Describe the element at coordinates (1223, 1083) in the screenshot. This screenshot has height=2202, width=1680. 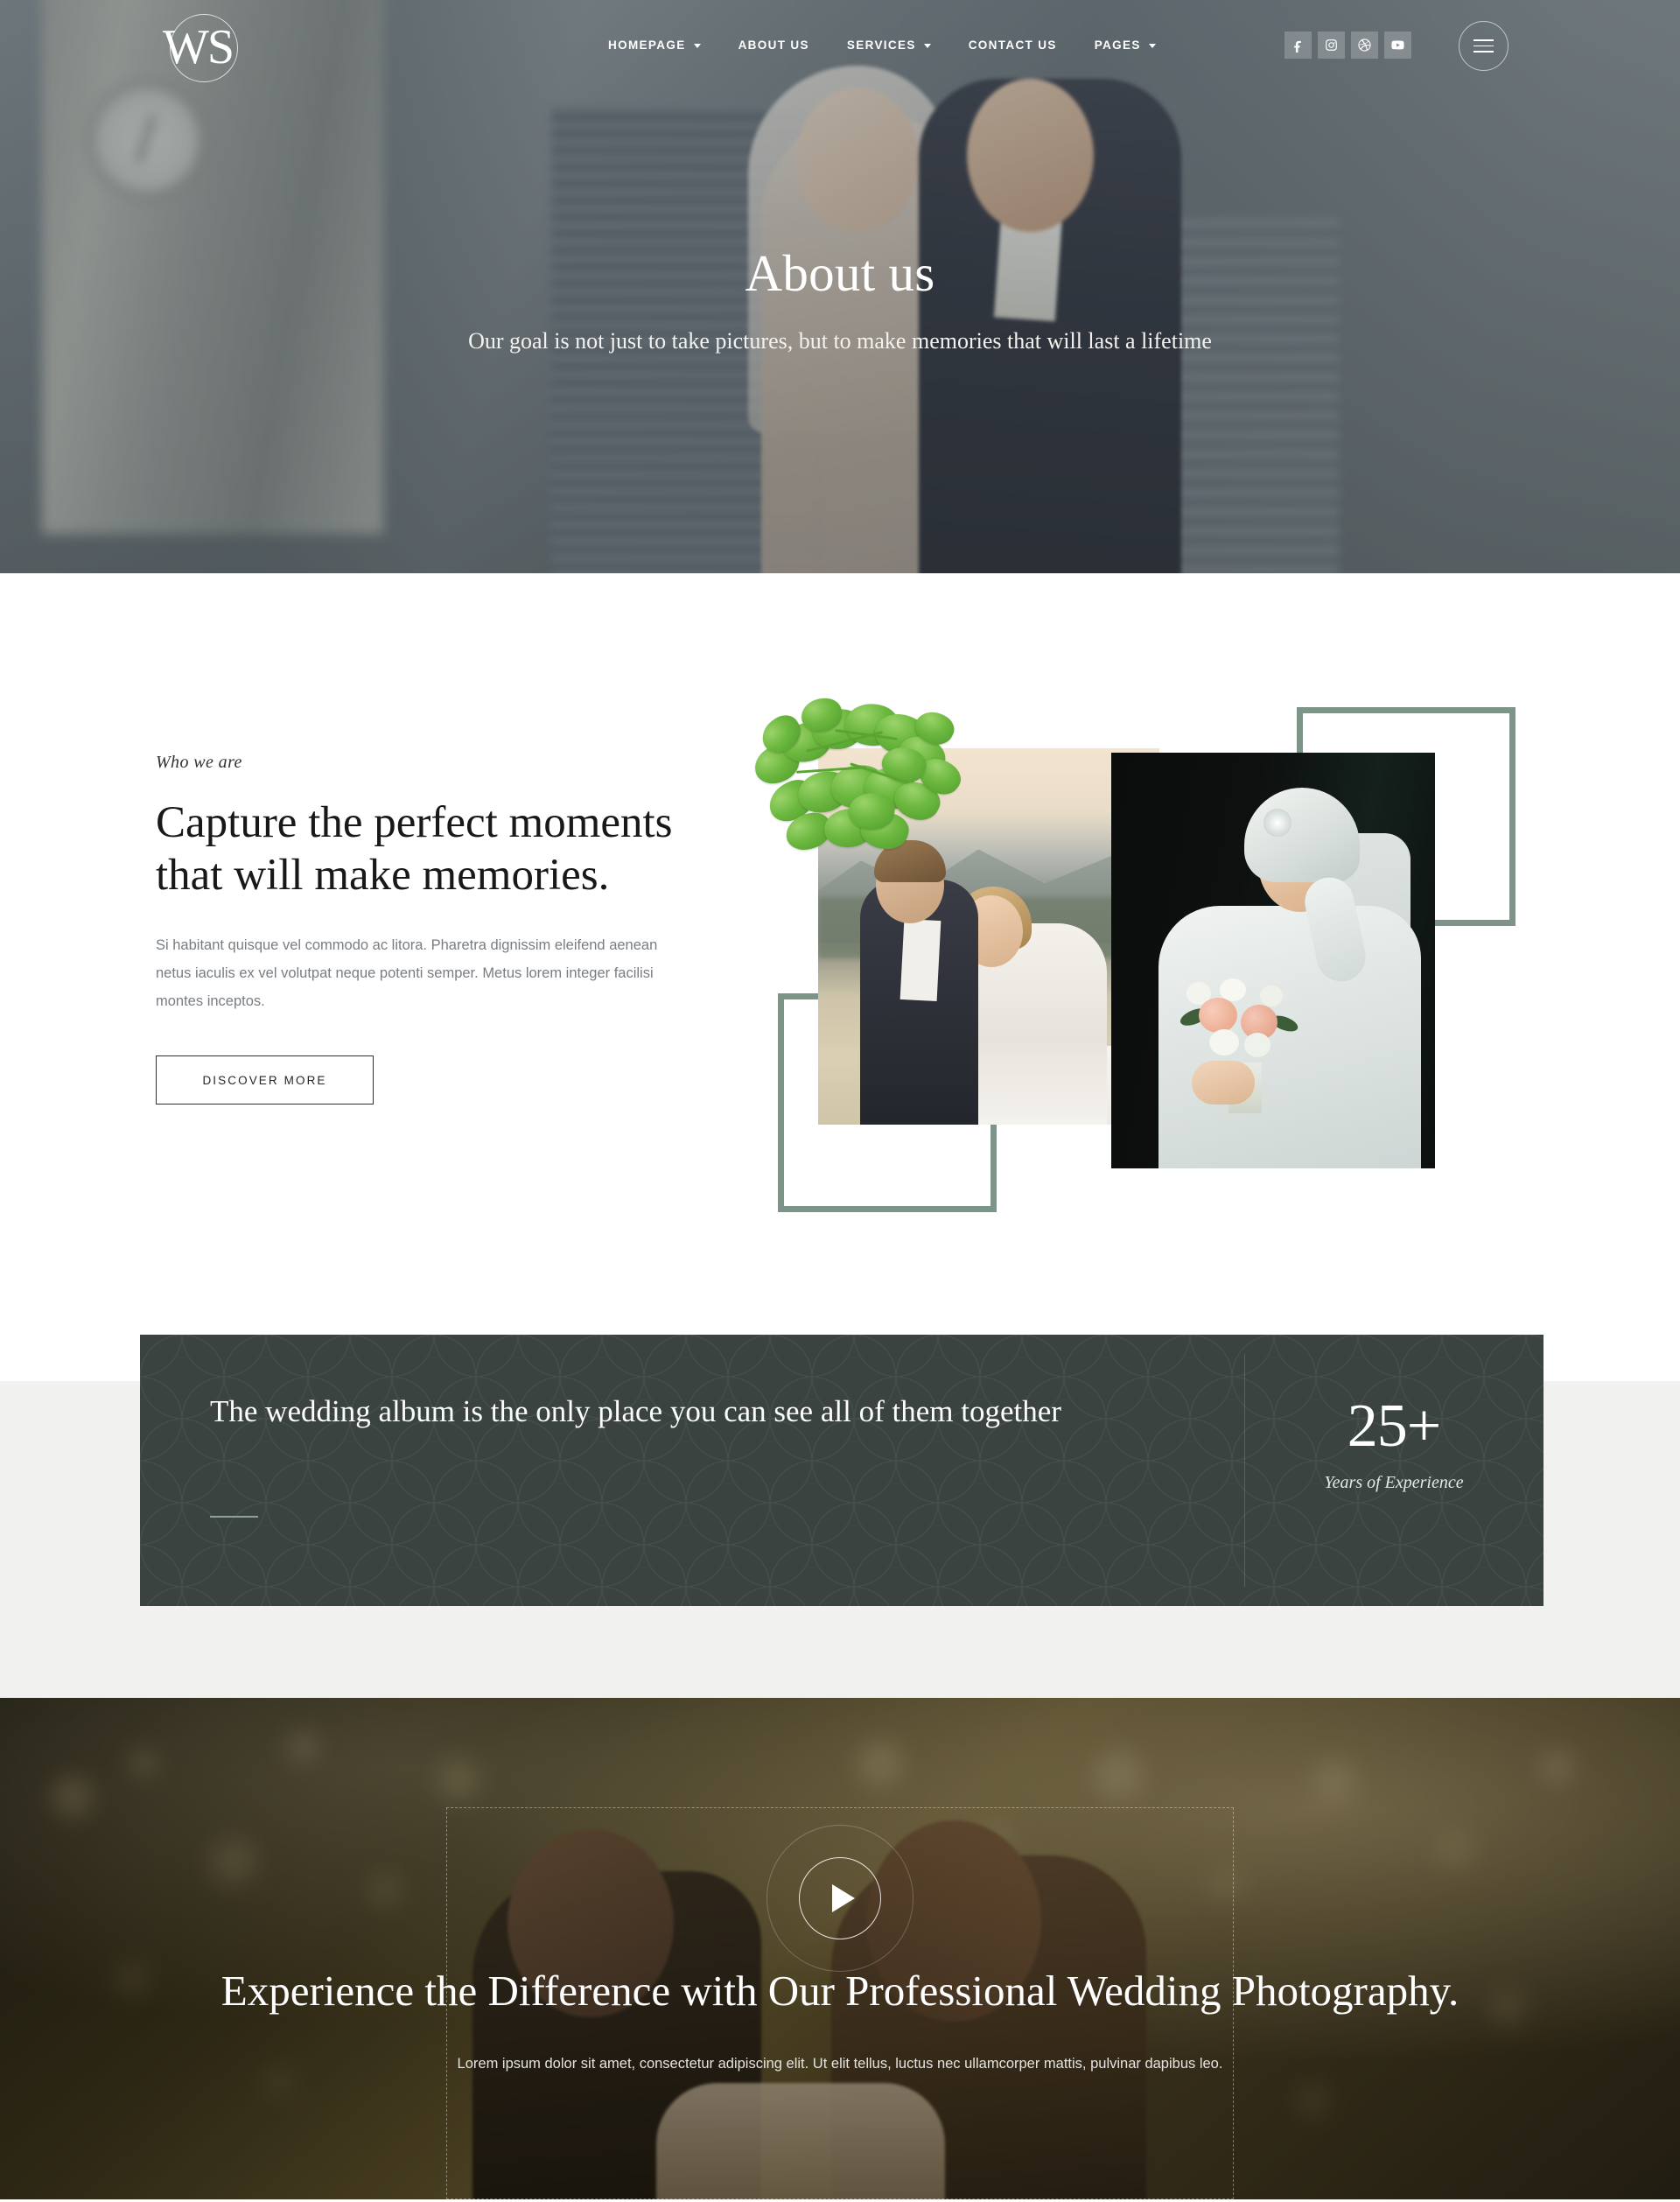
I see `photo-b-hands` at that location.